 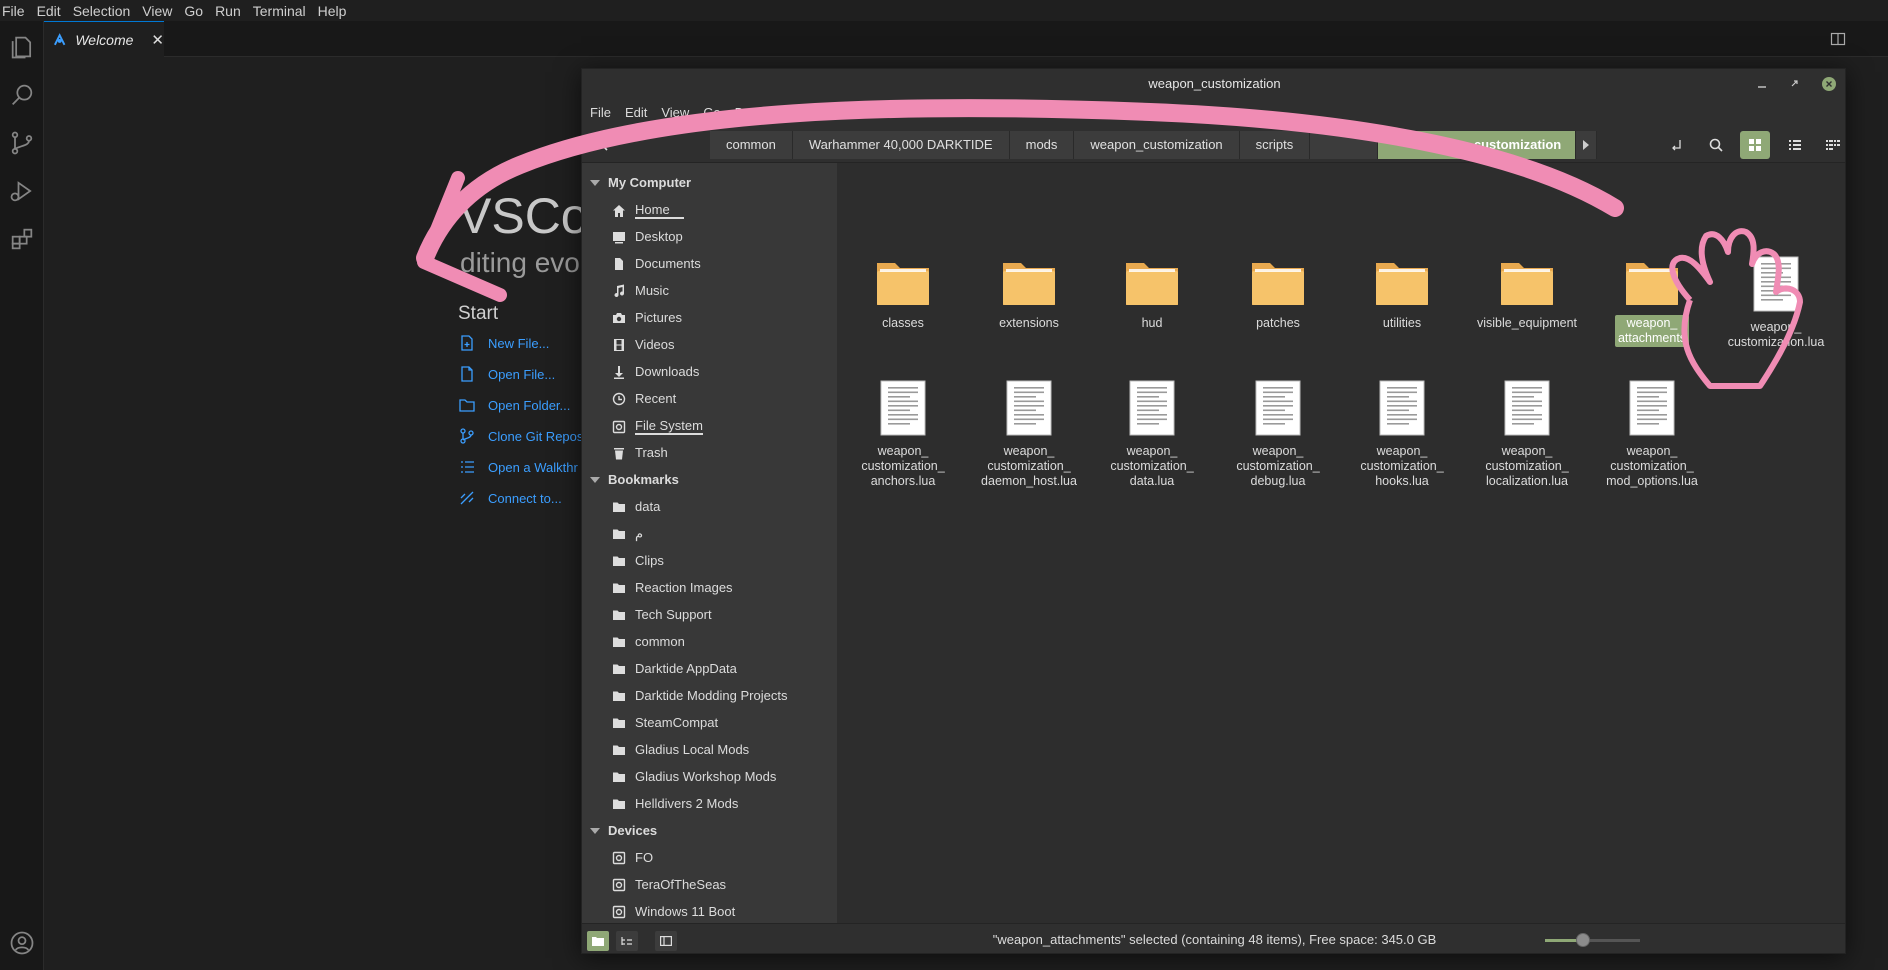 What do you see at coordinates (699, 695) in the screenshot?
I see `sidebar-bookmark: Darktide Modding Projects` at bounding box center [699, 695].